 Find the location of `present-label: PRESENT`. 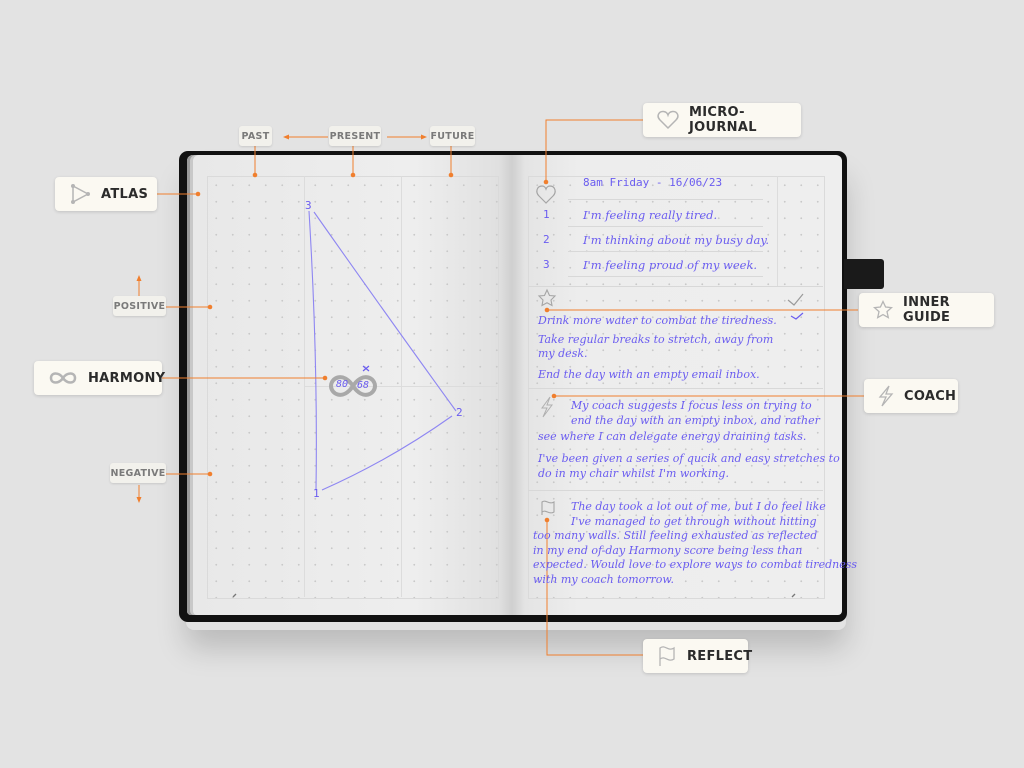

present-label: PRESENT is located at coordinates (355, 136).